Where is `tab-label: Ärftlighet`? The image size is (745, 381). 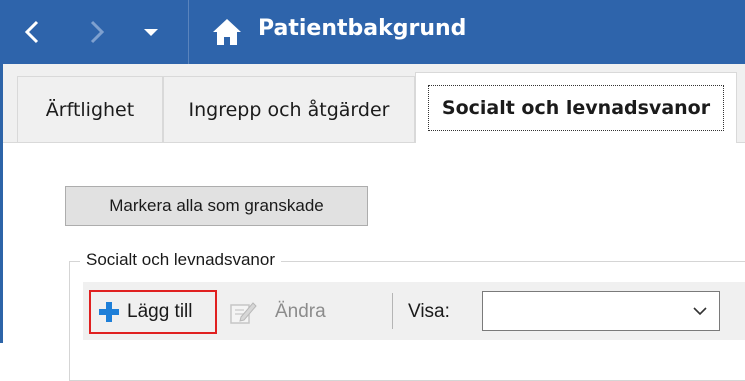 tab-label: Ärftlighet is located at coordinates (90, 109).